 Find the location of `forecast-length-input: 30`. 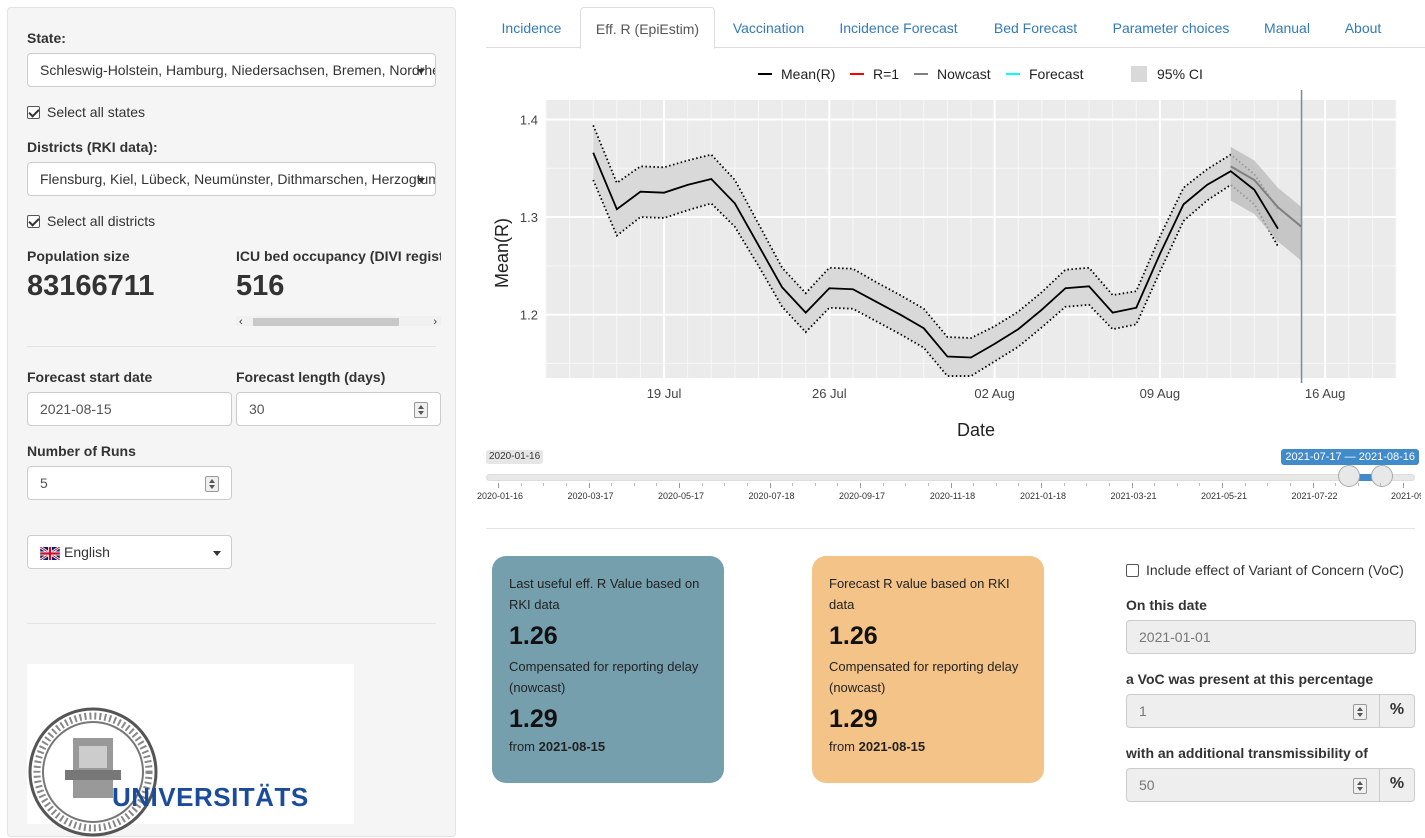

forecast-length-input: 30 is located at coordinates (338, 409).